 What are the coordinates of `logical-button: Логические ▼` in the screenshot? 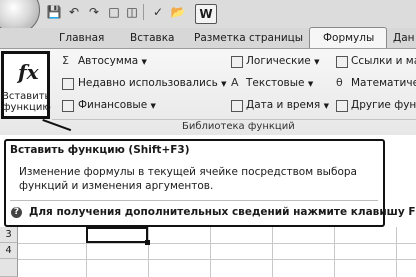 It's located at (282, 61).